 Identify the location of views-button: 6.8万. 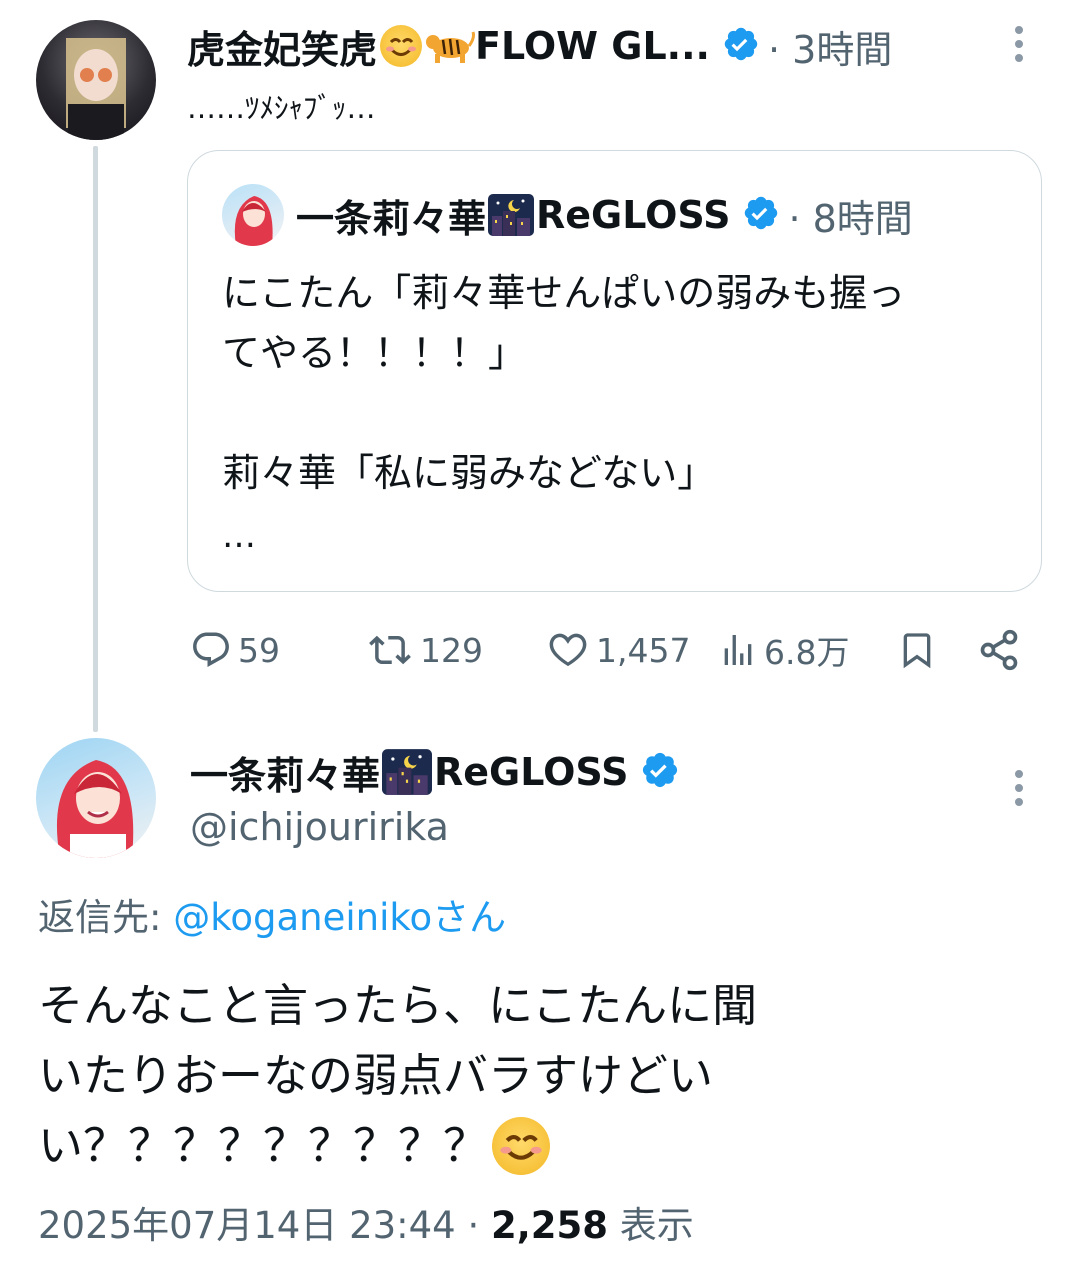
(783, 650).